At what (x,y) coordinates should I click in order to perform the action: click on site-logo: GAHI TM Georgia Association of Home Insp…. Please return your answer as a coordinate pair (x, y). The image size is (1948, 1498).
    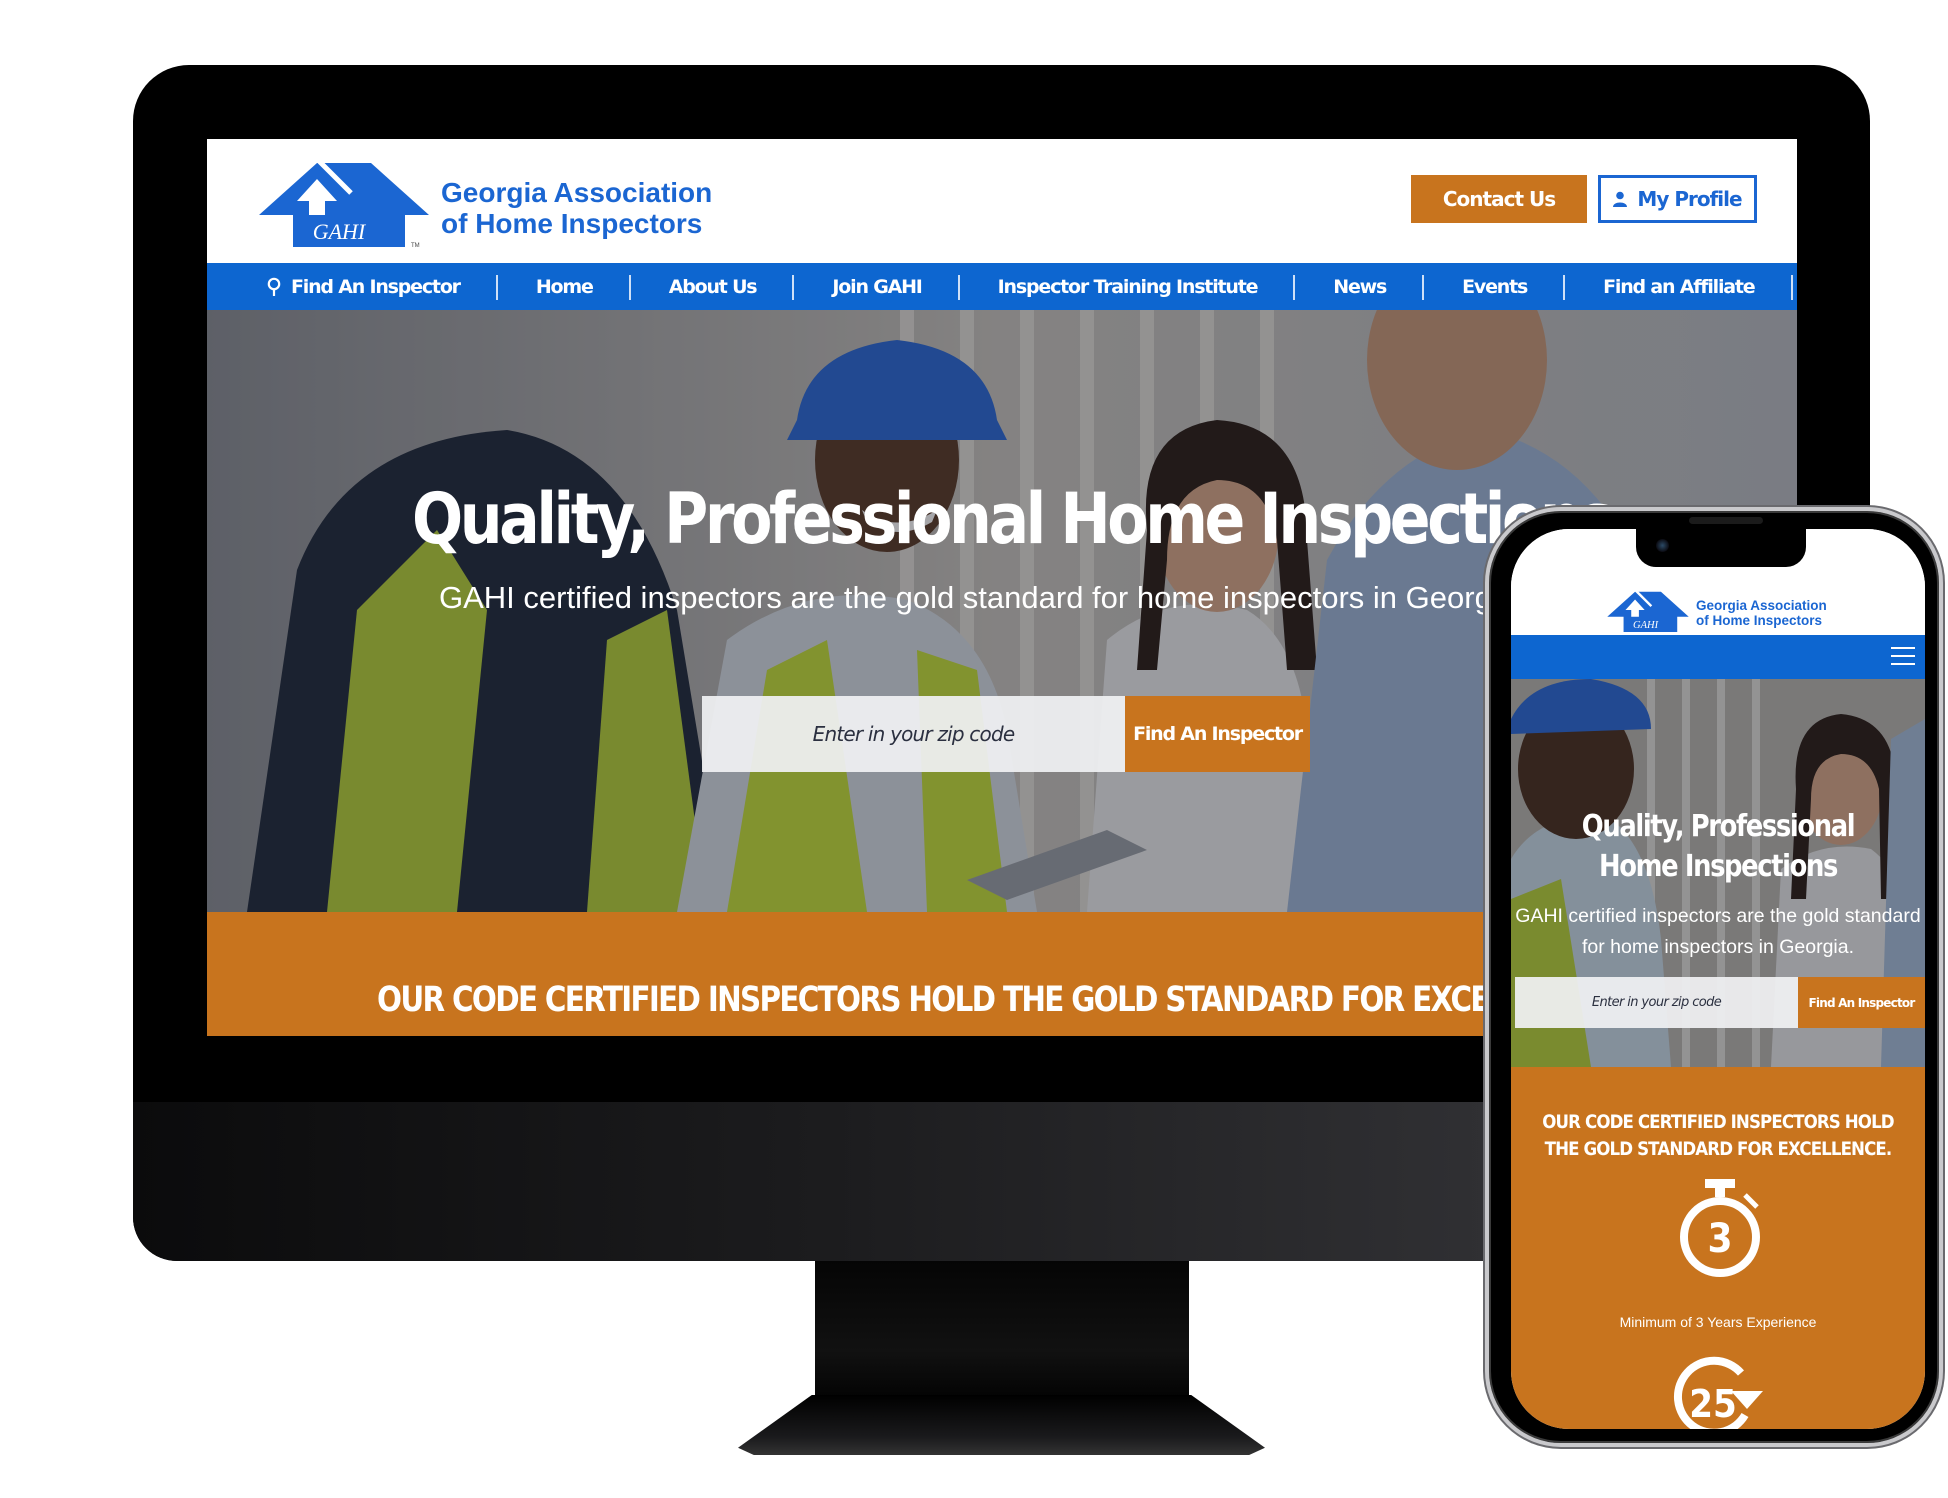
    Looking at the image, I should click on (485, 201).